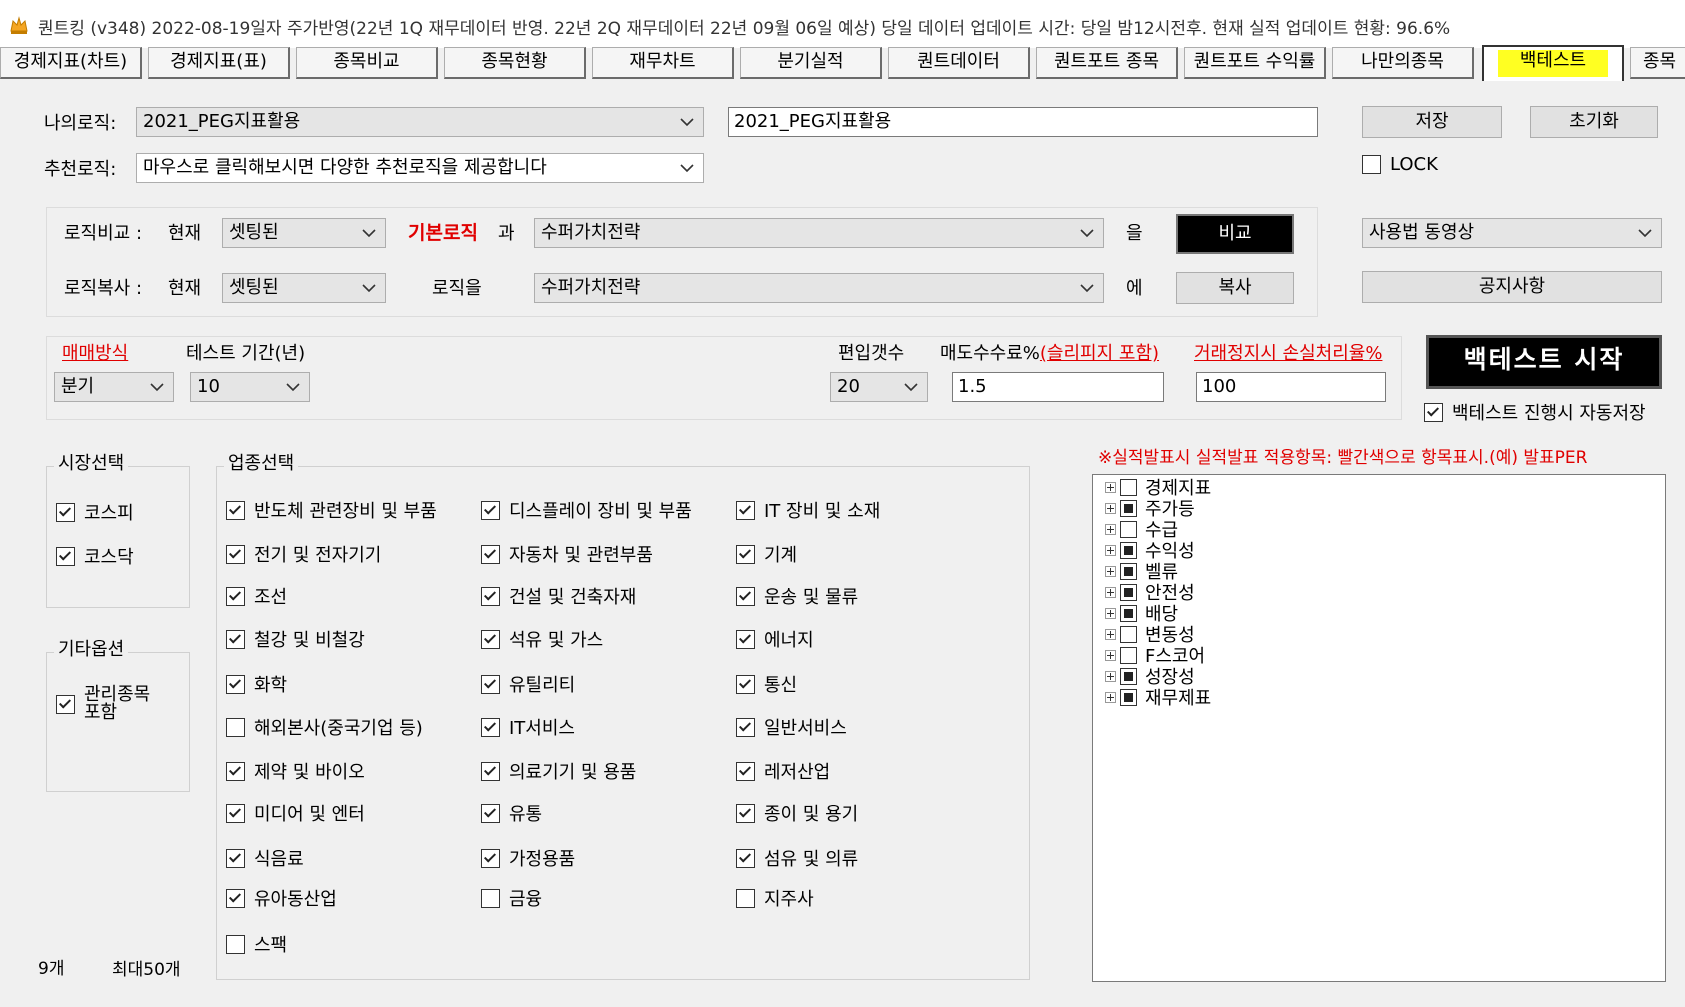 The height and width of the screenshot is (1007, 1685). Describe the element at coordinates (103, 704) in the screenshot. I see `include-managed-checkbox: 관리종목 포함` at that location.